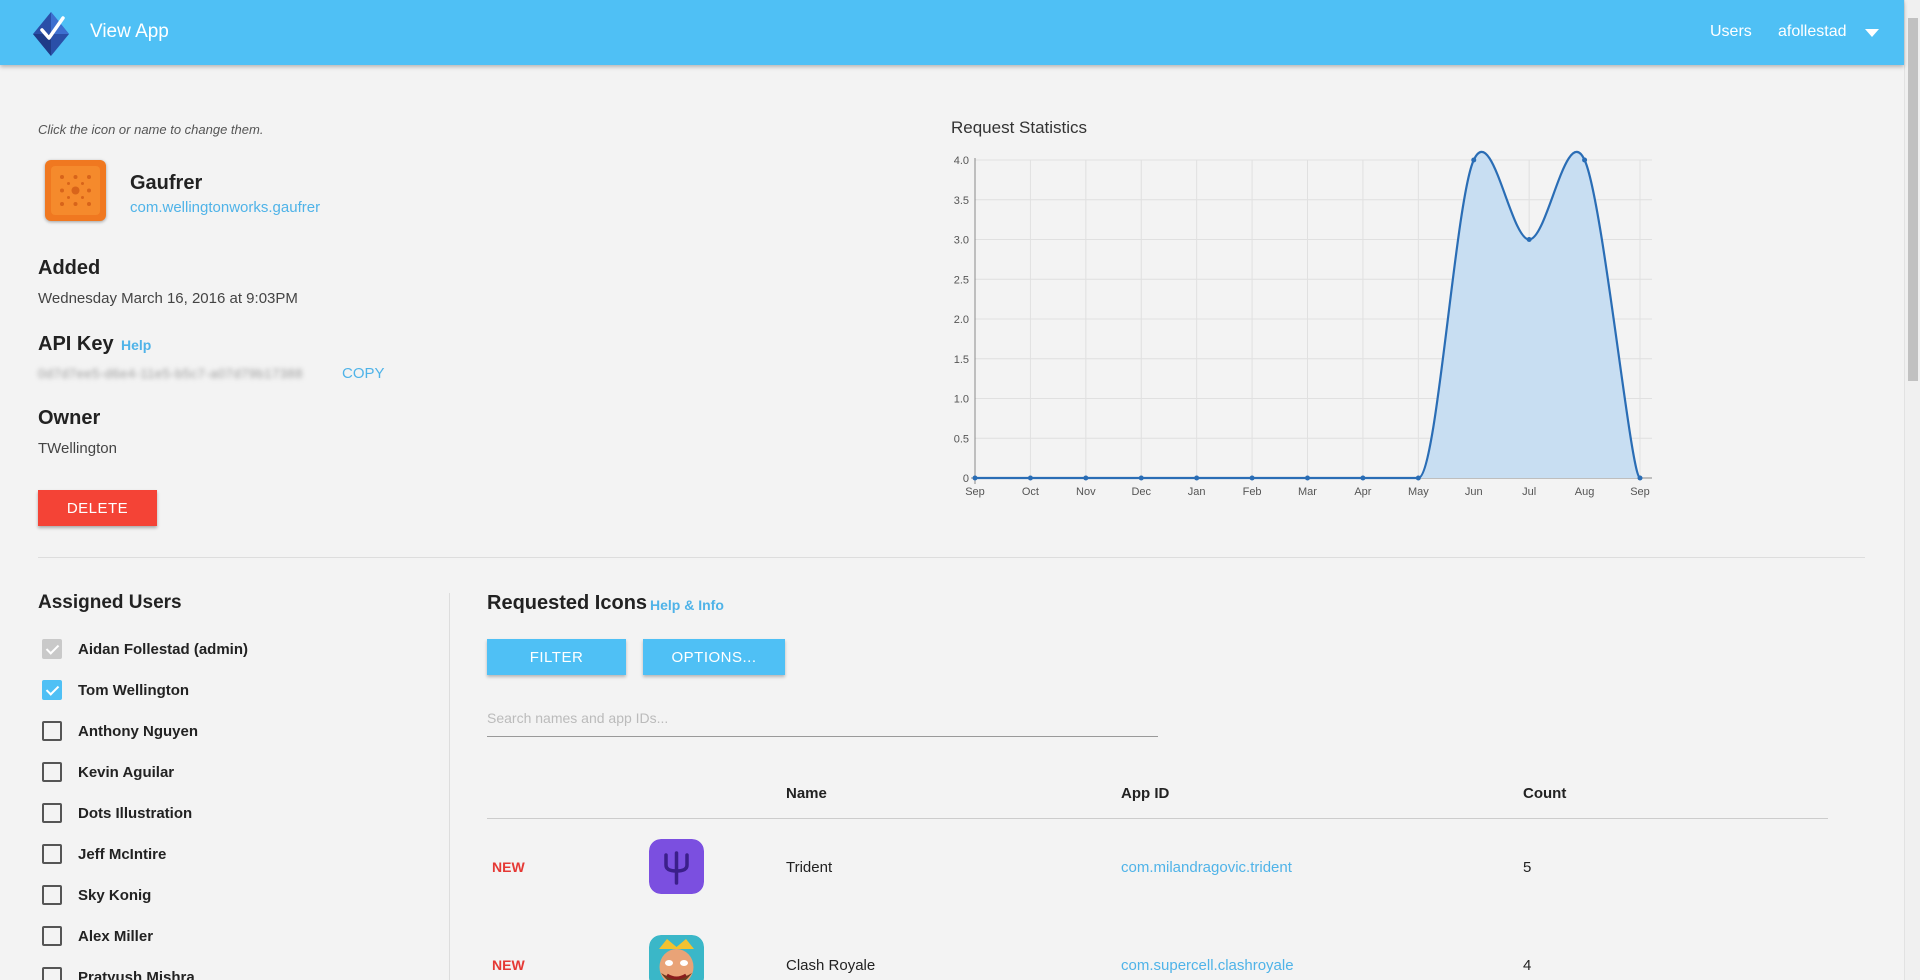  What do you see at coordinates (97, 508) in the screenshot?
I see `delete-button: DELETE` at bounding box center [97, 508].